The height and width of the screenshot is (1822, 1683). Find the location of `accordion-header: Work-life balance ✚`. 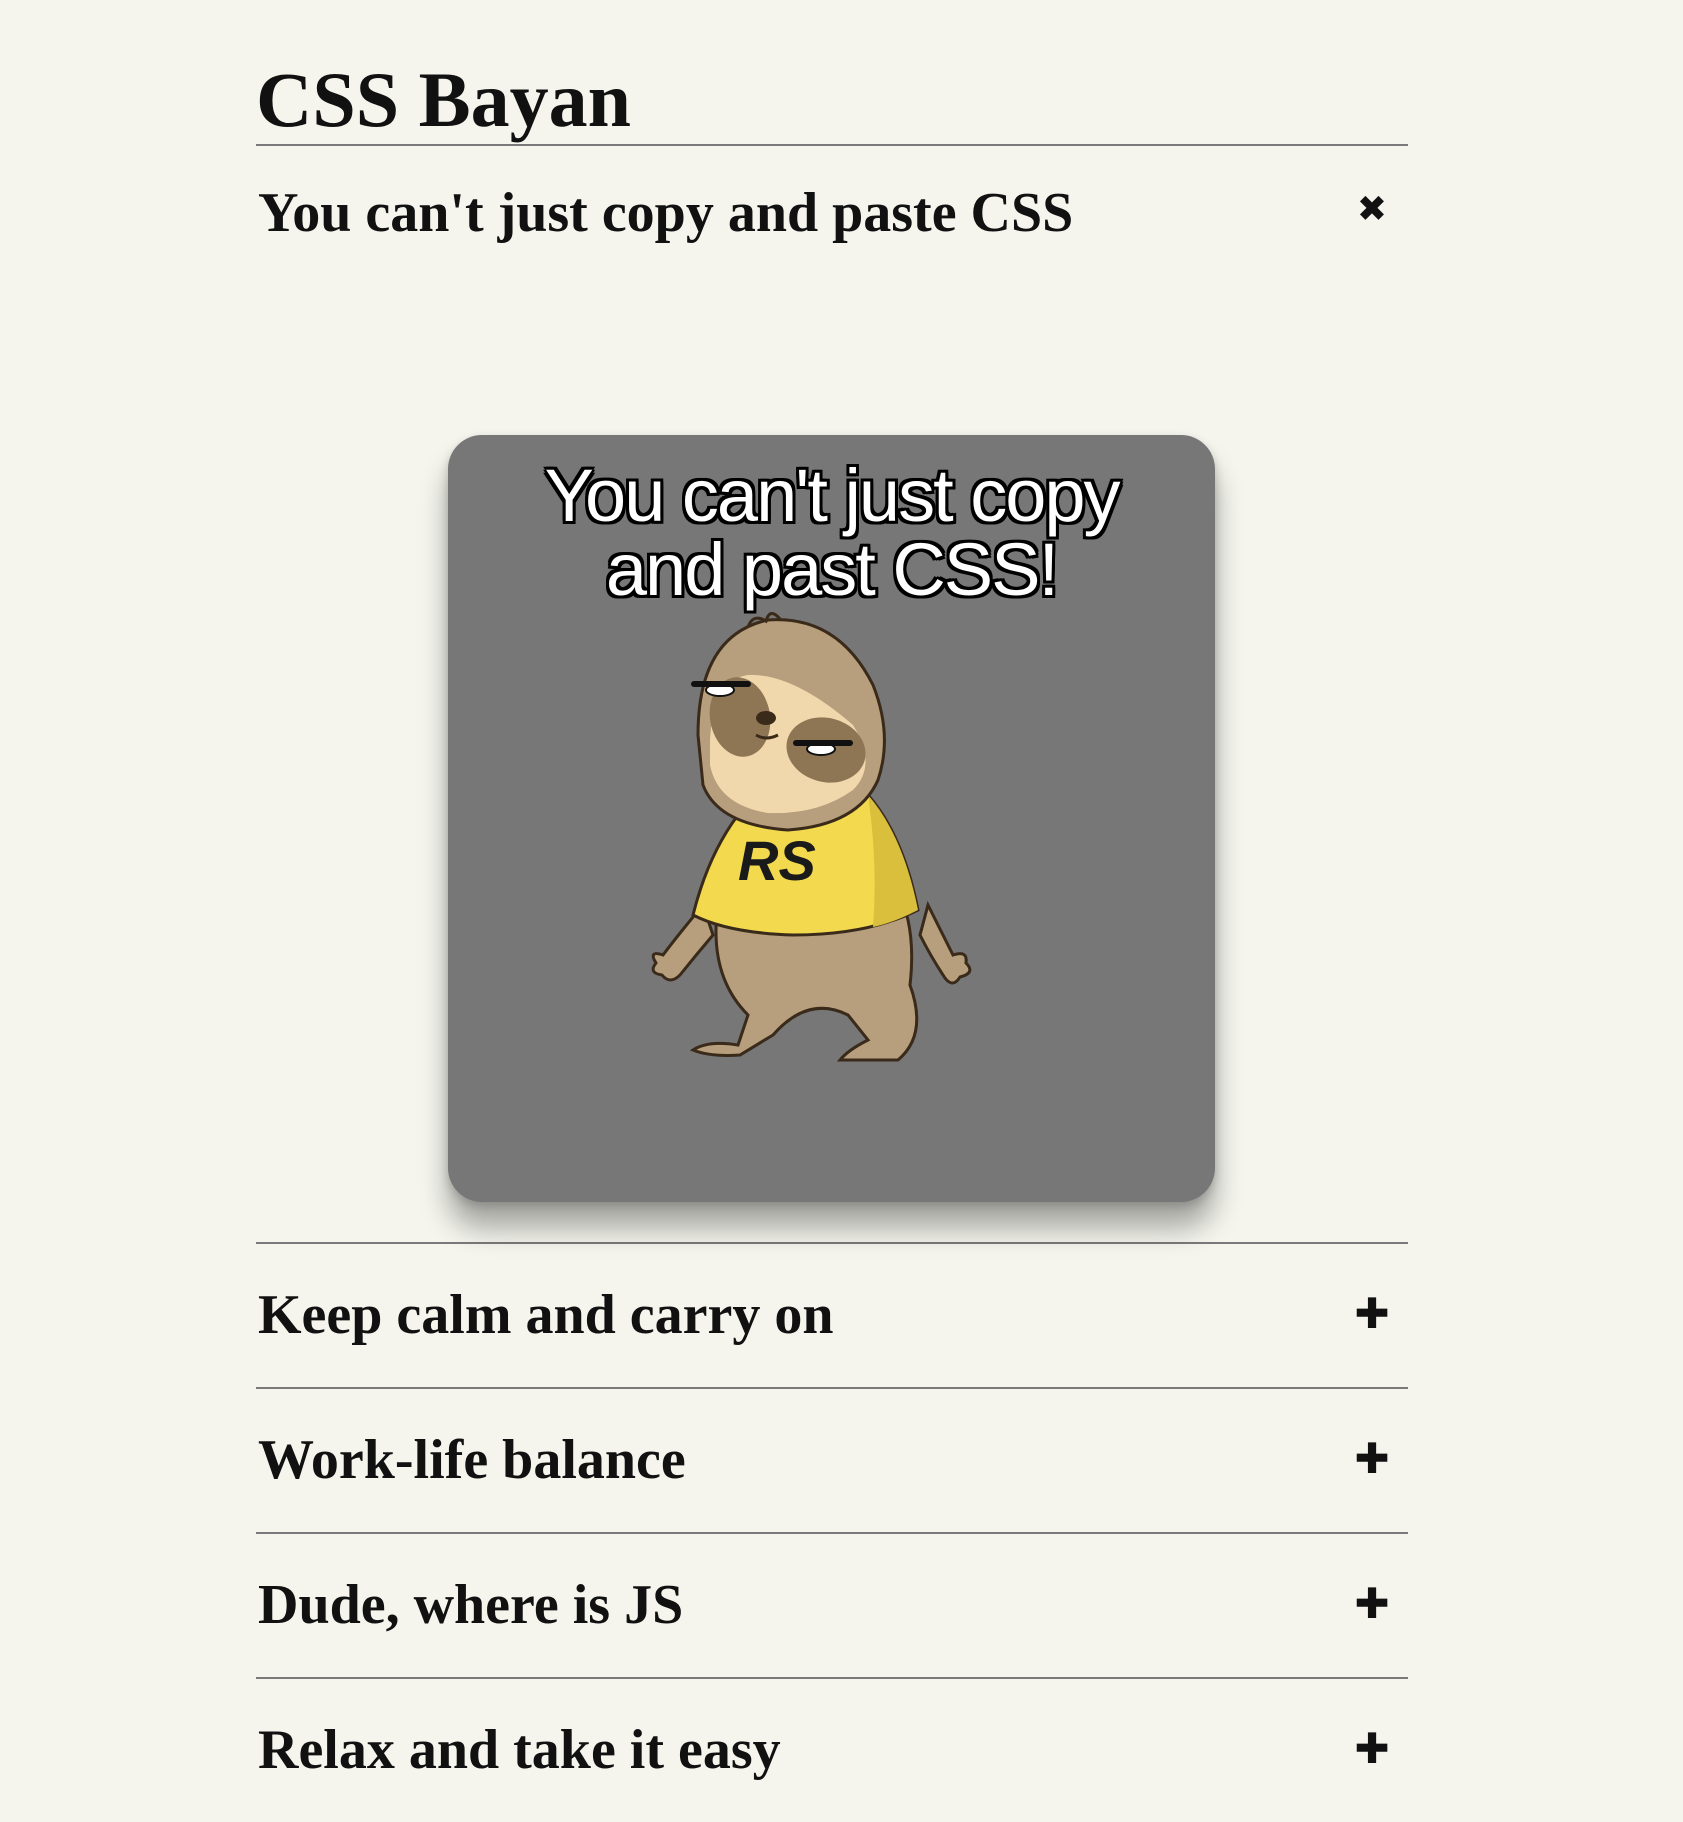

accordion-header: Work-life balance ✚ is located at coordinates (832, 1460).